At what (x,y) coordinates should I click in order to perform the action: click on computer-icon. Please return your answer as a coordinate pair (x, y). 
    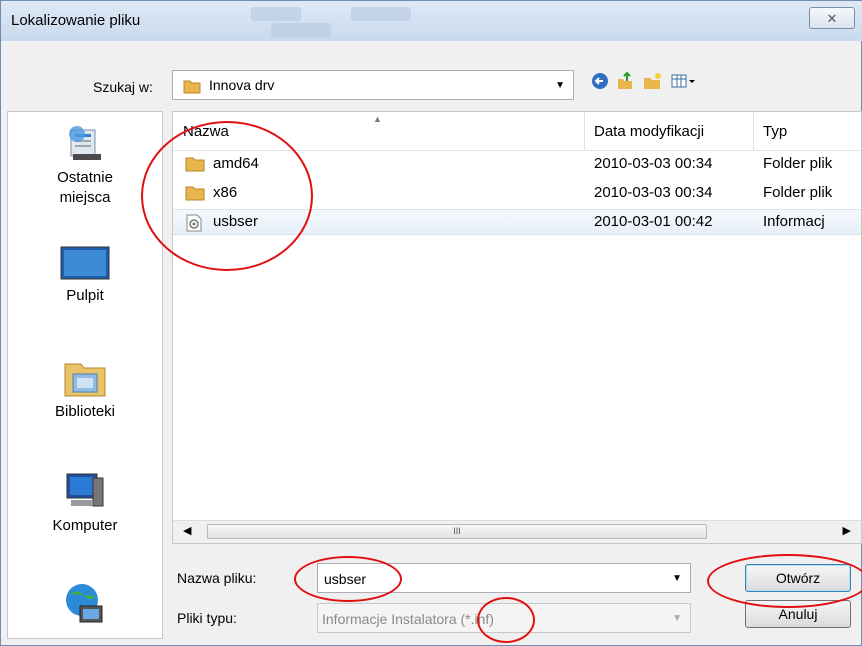
    Looking at the image, I should click on (85, 490).